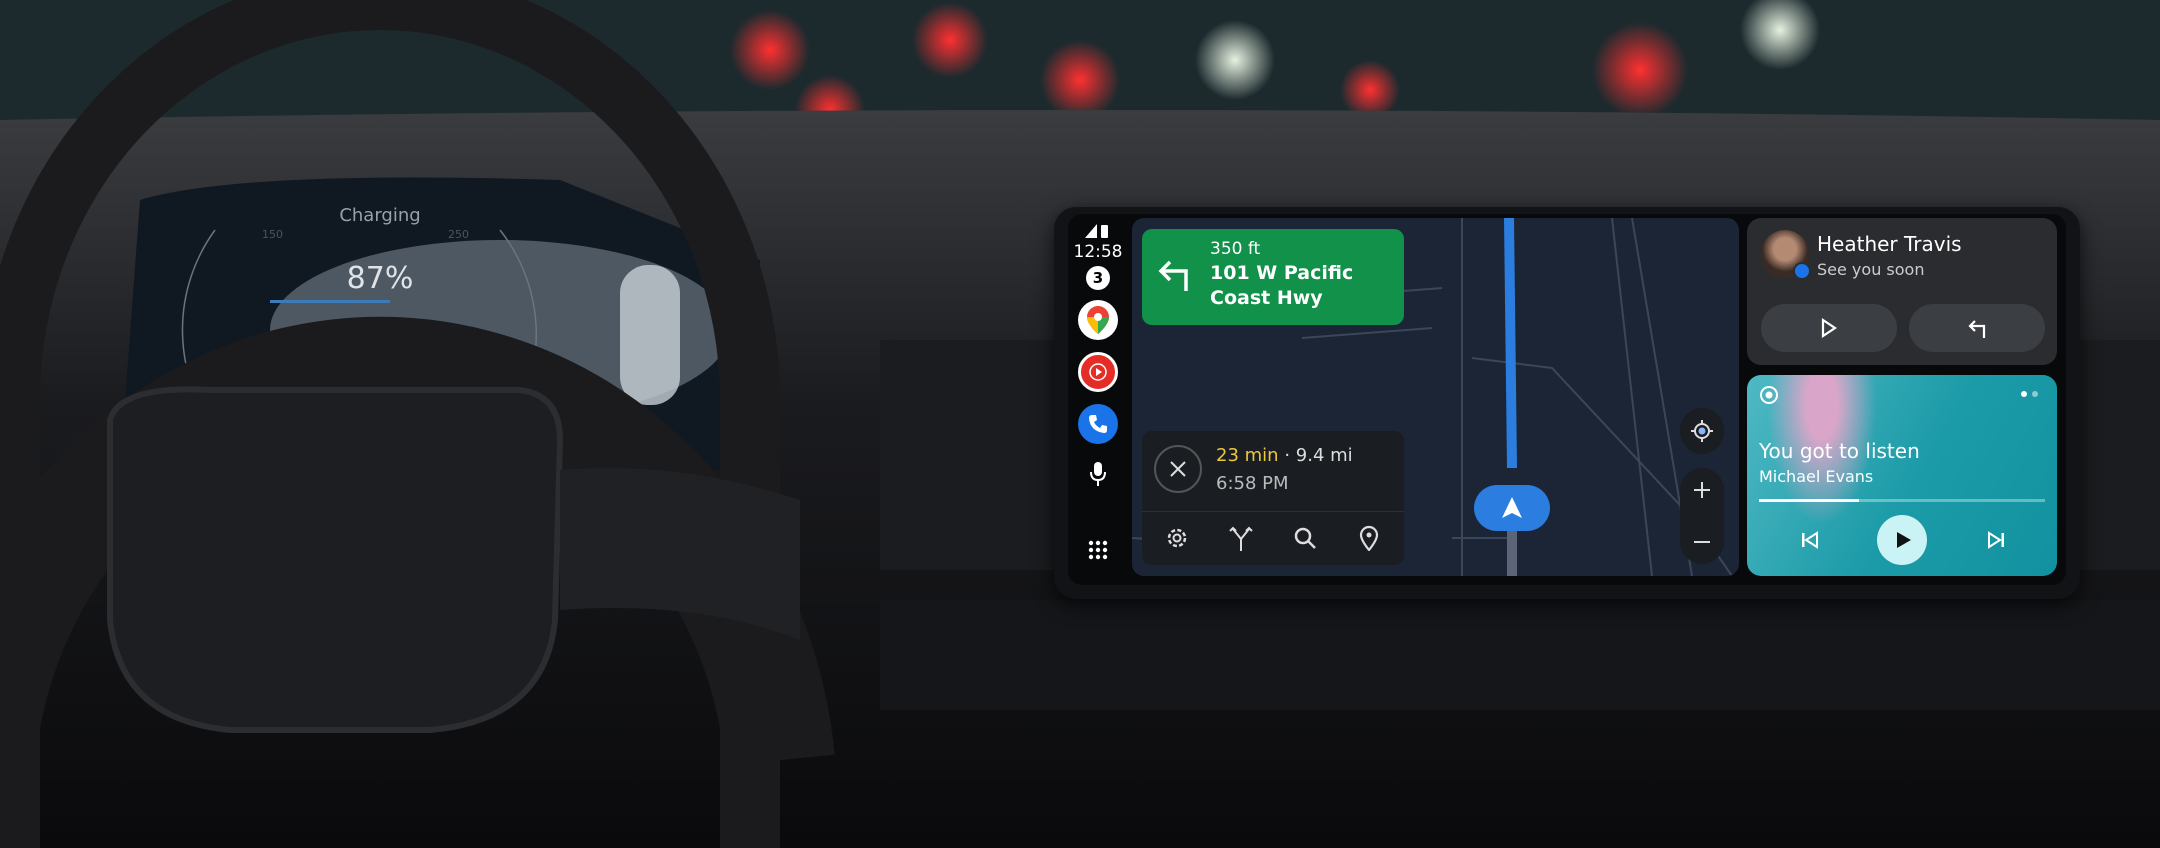 This screenshot has height=848, width=2160. What do you see at coordinates (1829, 328) in the screenshot?
I see `play-message-button` at bounding box center [1829, 328].